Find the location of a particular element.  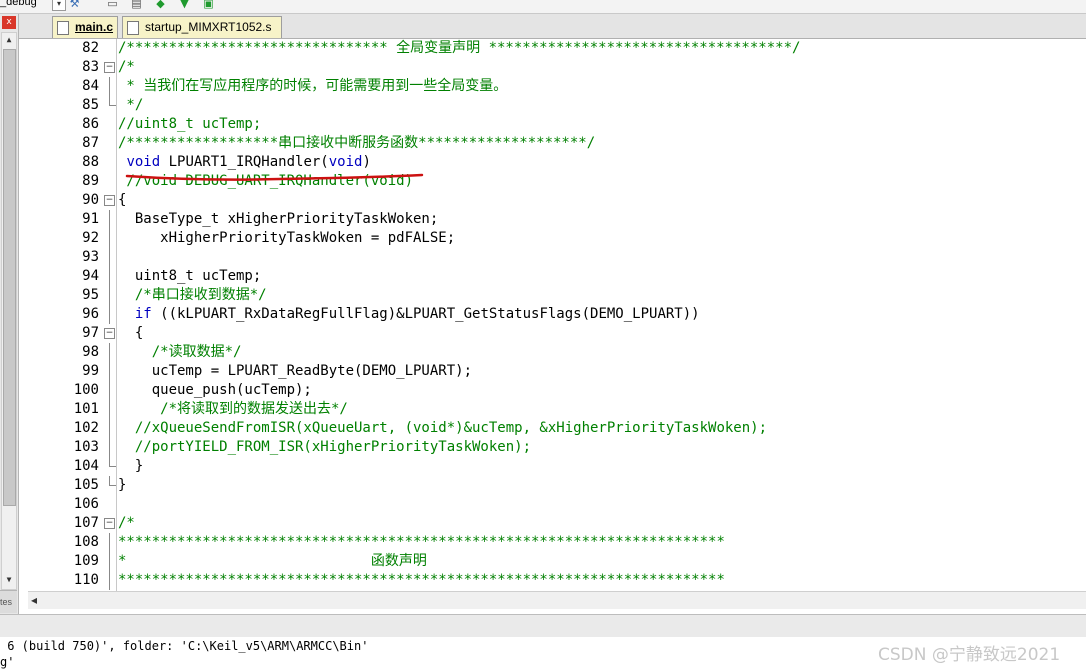

scroll-left-icon: ◂ is located at coordinates (34, 600).